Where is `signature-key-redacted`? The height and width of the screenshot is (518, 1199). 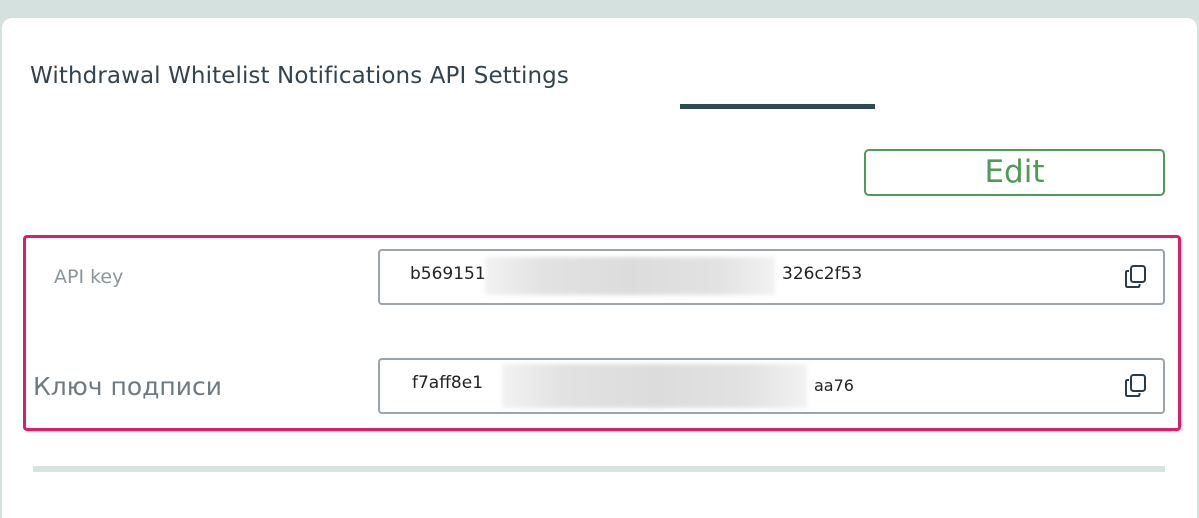
signature-key-redacted is located at coordinates (654, 386).